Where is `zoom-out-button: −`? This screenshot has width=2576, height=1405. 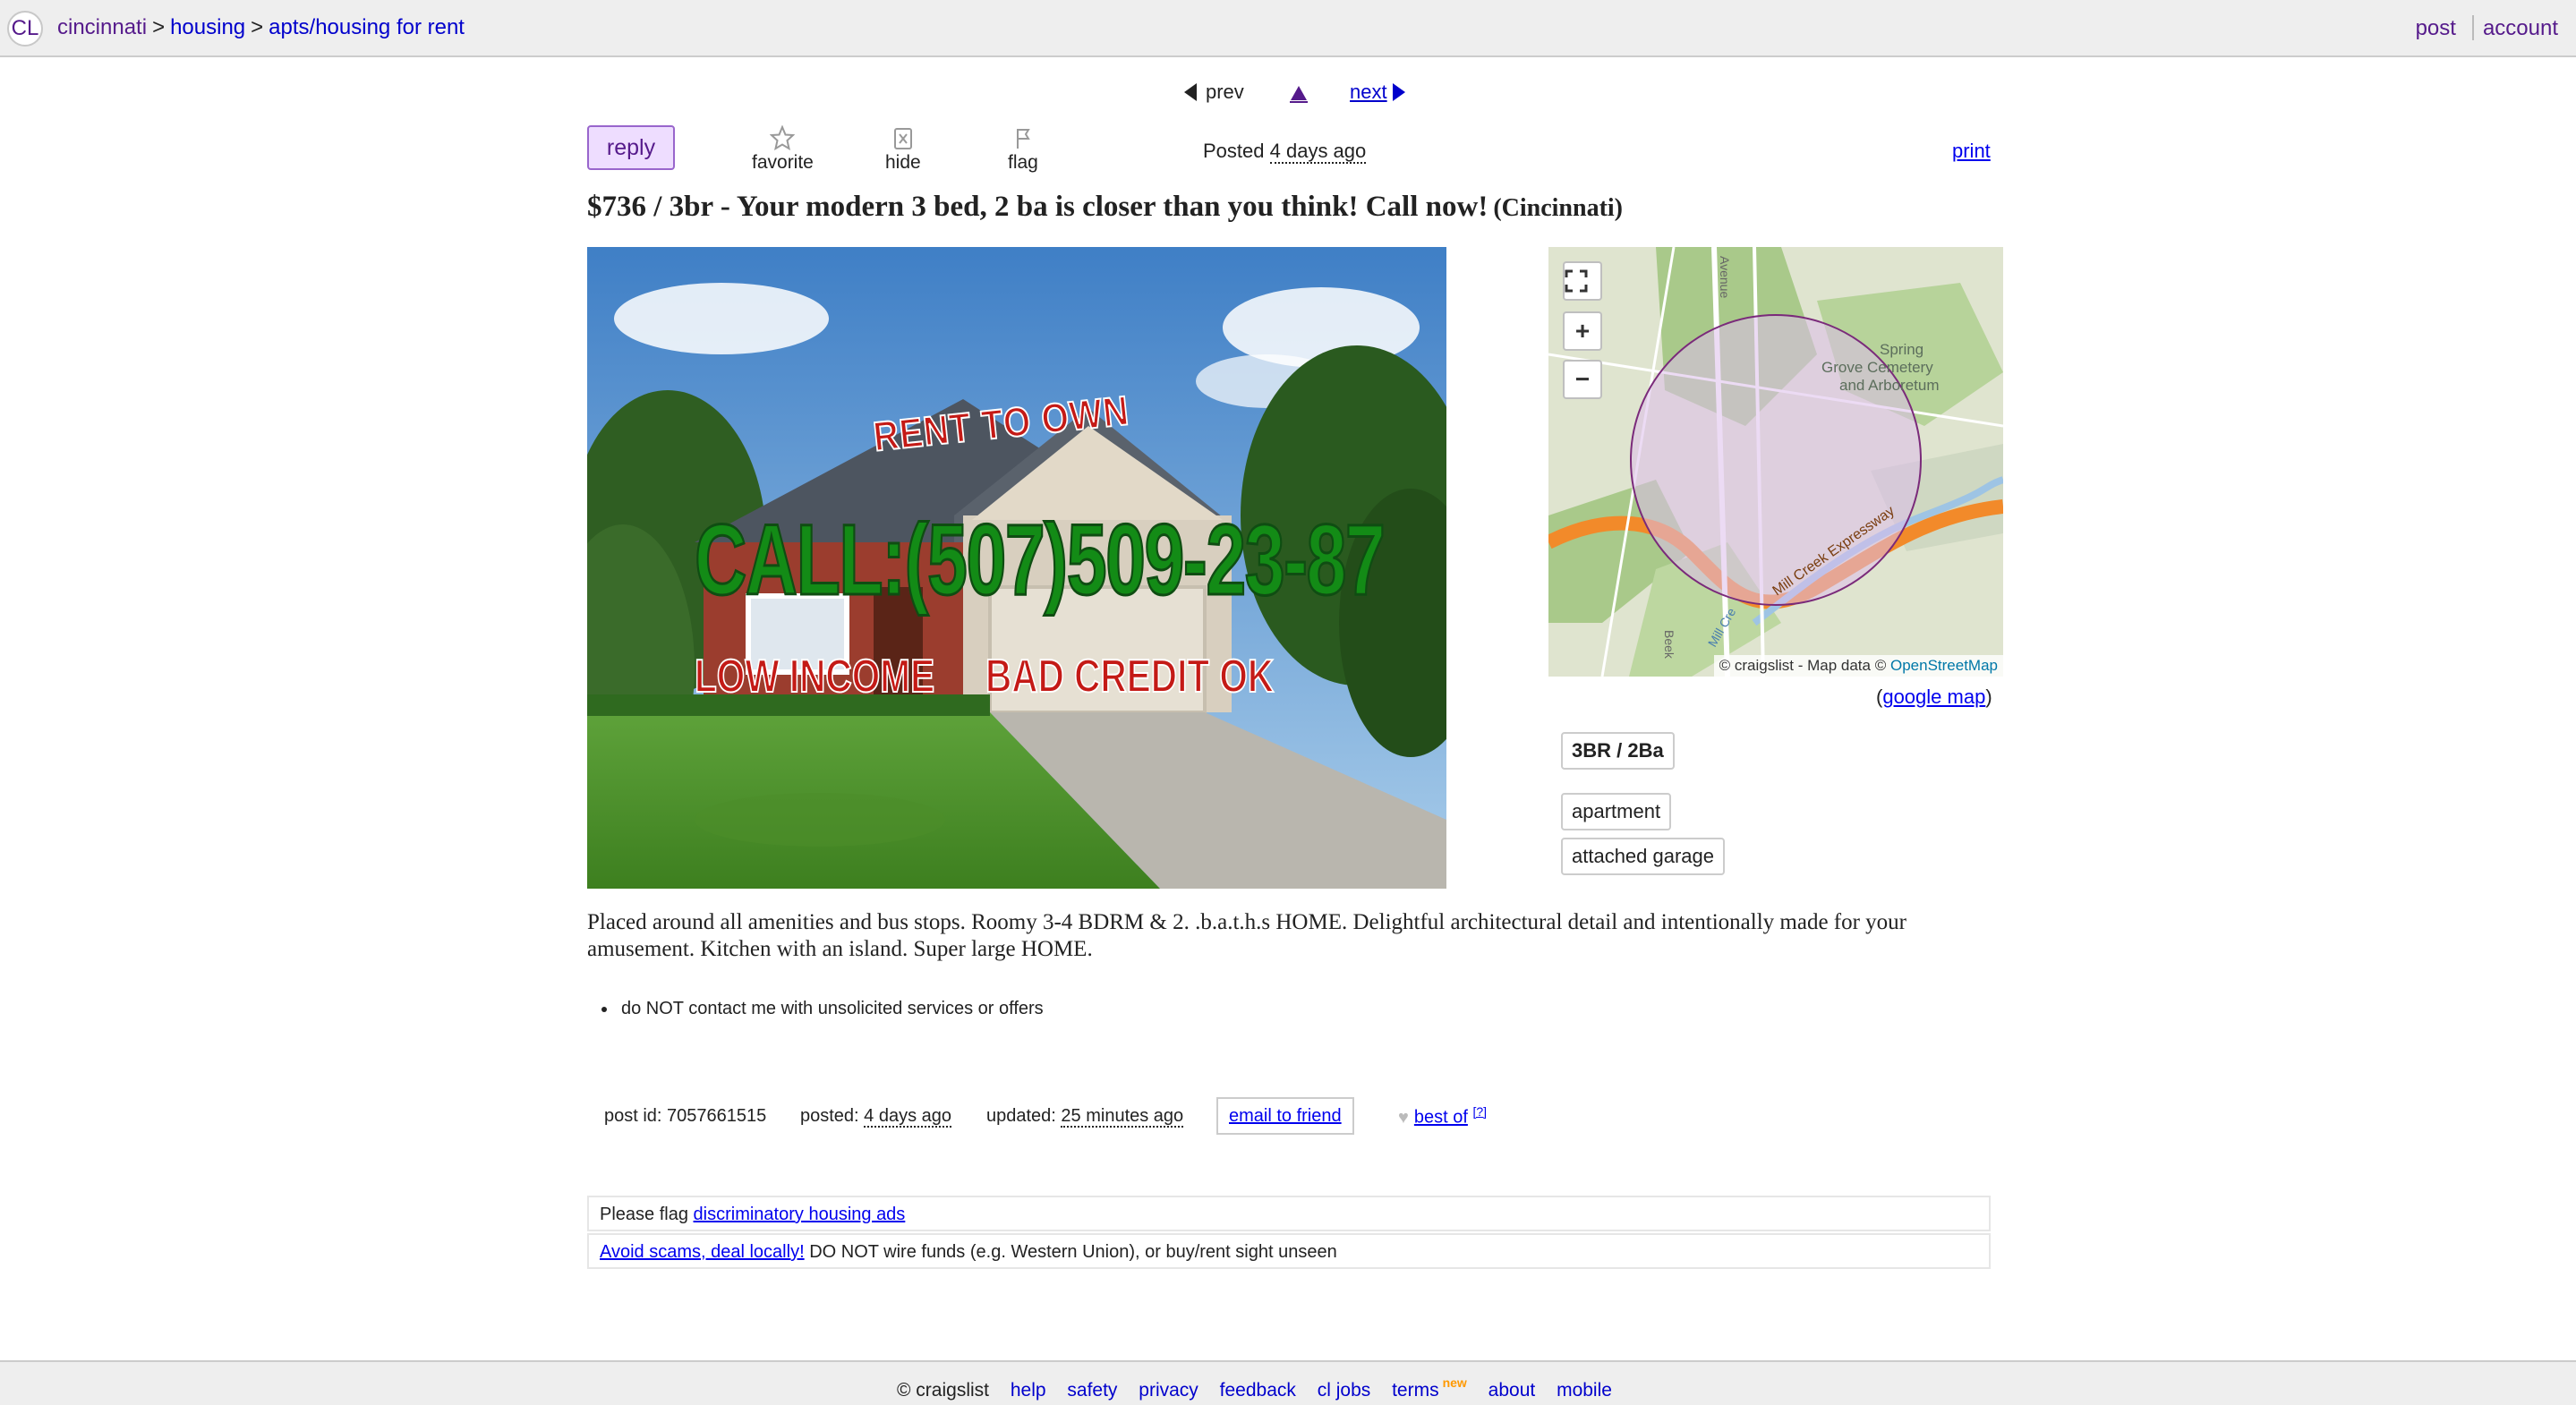
zoom-out-button: − is located at coordinates (1582, 379).